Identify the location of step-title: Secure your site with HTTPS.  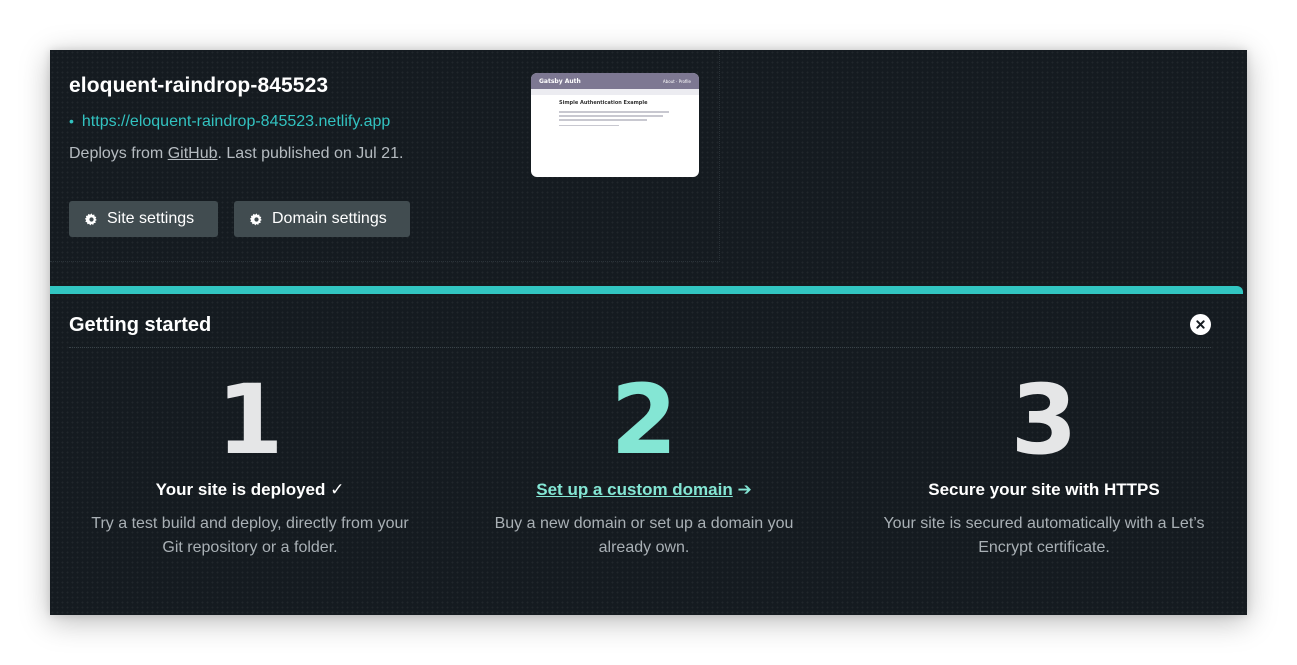
(1044, 489).